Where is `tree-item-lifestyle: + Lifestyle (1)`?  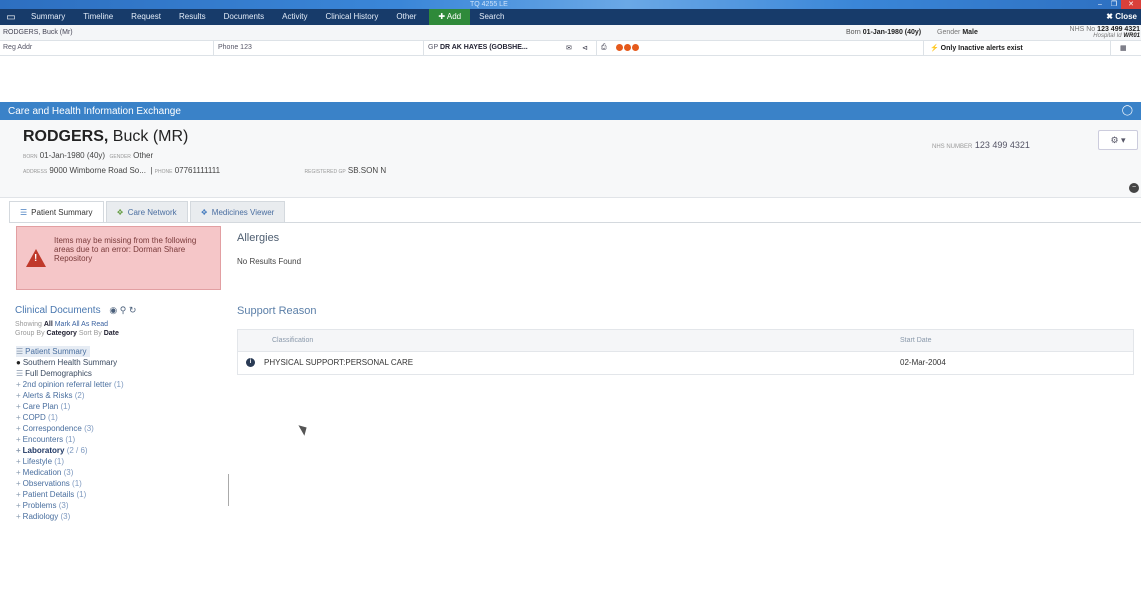 tree-item-lifestyle: + Lifestyle (1) is located at coordinates (118, 461).